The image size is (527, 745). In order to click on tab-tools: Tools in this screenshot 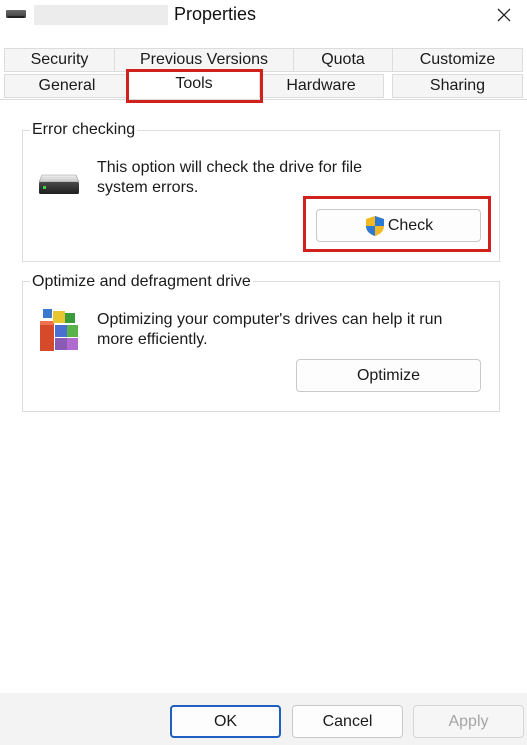, I will do `click(194, 84)`.